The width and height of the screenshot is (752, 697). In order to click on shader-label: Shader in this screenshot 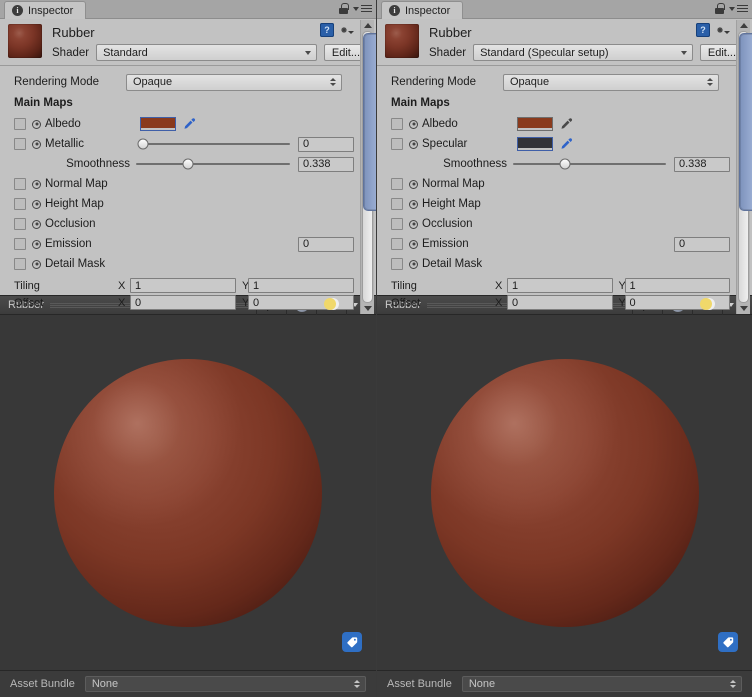, I will do `click(71, 52)`.